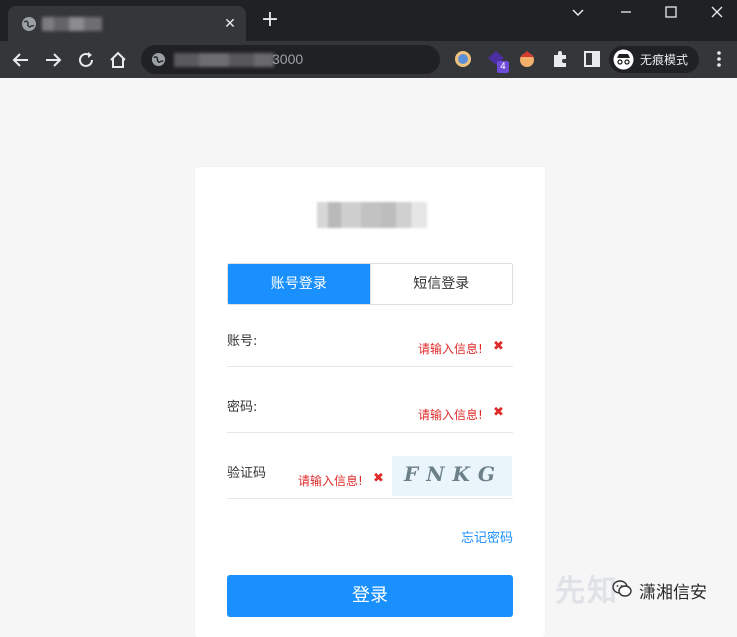  I want to click on address-bar: 3000, so click(290, 59).